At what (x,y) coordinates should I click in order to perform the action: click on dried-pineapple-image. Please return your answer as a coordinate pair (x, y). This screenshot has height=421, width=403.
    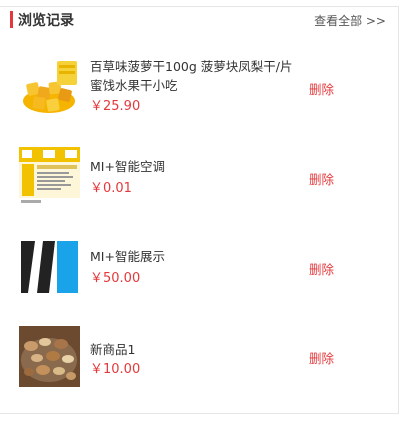
    Looking at the image, I should click on (49, 87).